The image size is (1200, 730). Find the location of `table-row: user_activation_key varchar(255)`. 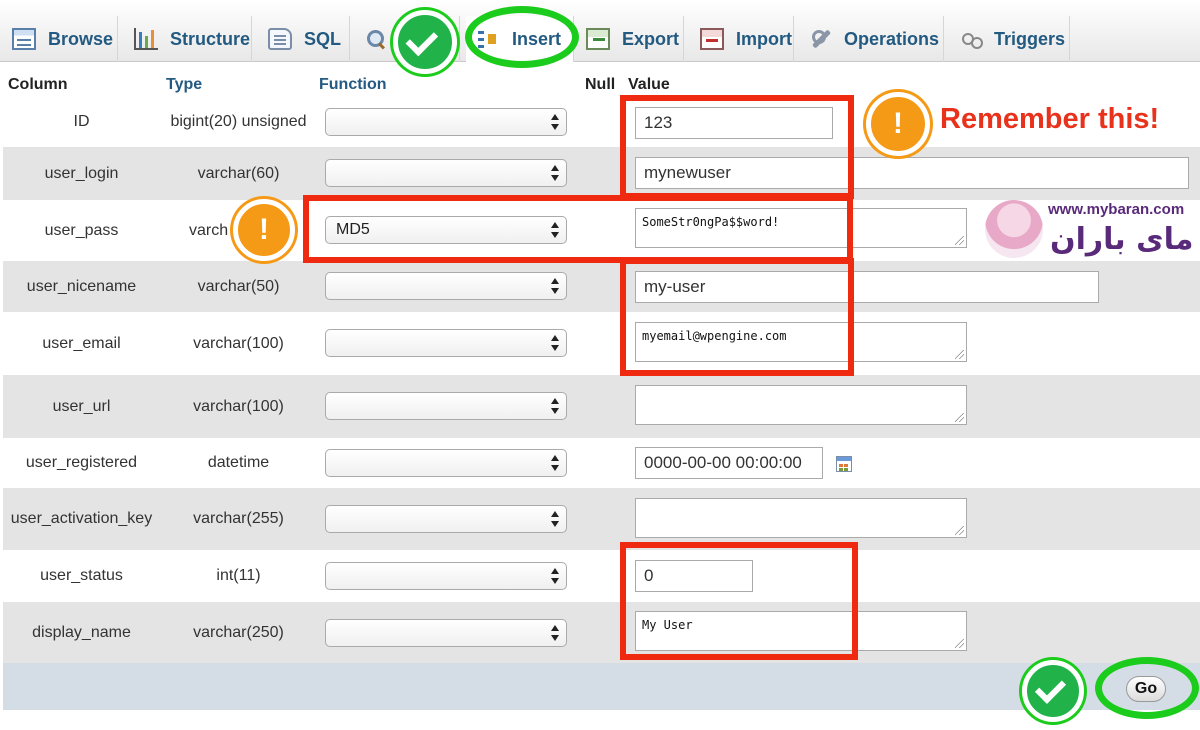

table-row: user_activation_key varchar(255) is located at coordinates (601, 519).